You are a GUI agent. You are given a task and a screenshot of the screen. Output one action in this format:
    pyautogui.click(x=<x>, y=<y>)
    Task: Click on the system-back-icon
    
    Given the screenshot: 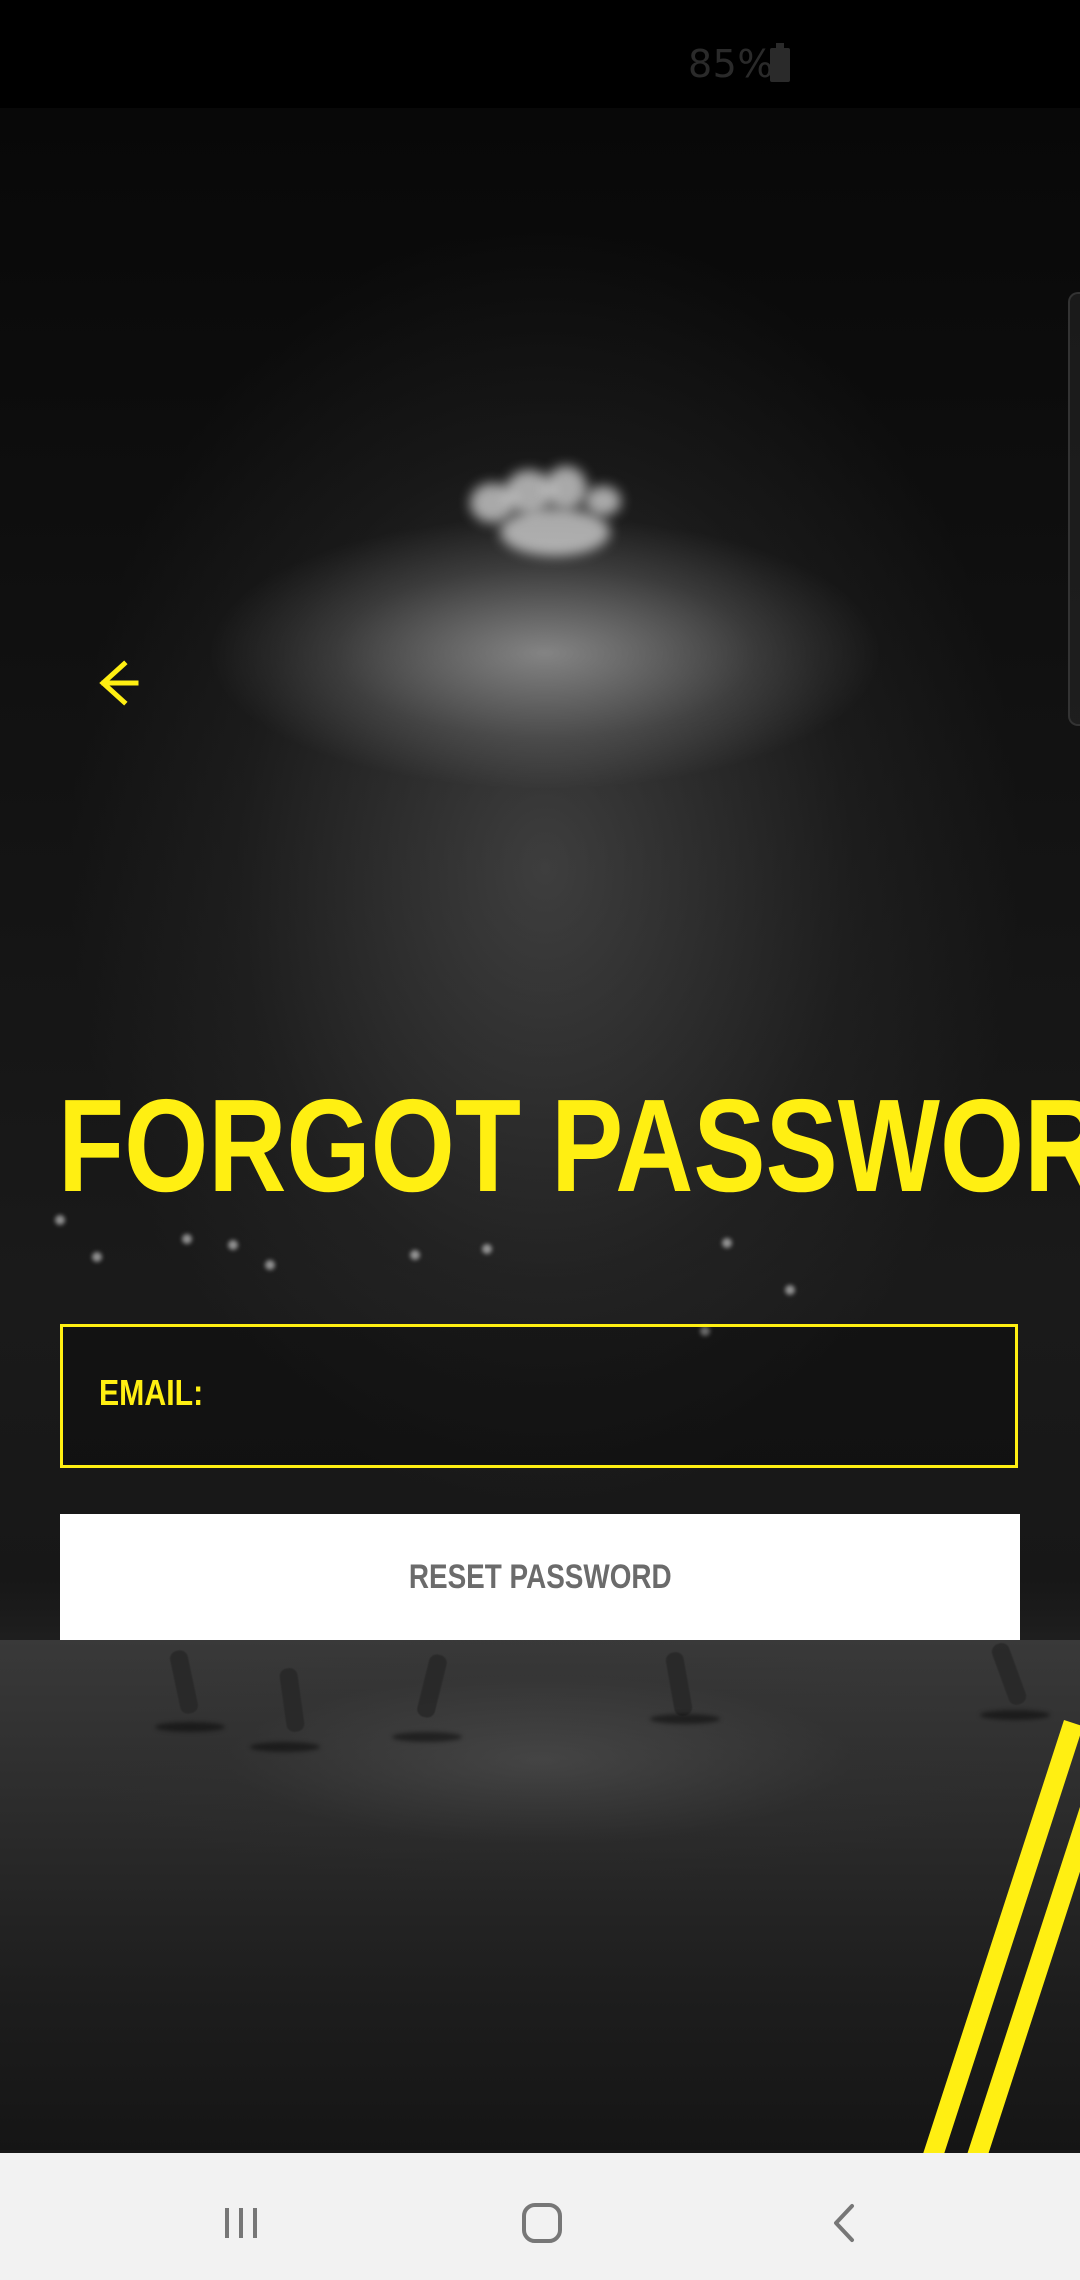 What is the action you would take?
    pyautogui.click(x=844, y=2223)
    